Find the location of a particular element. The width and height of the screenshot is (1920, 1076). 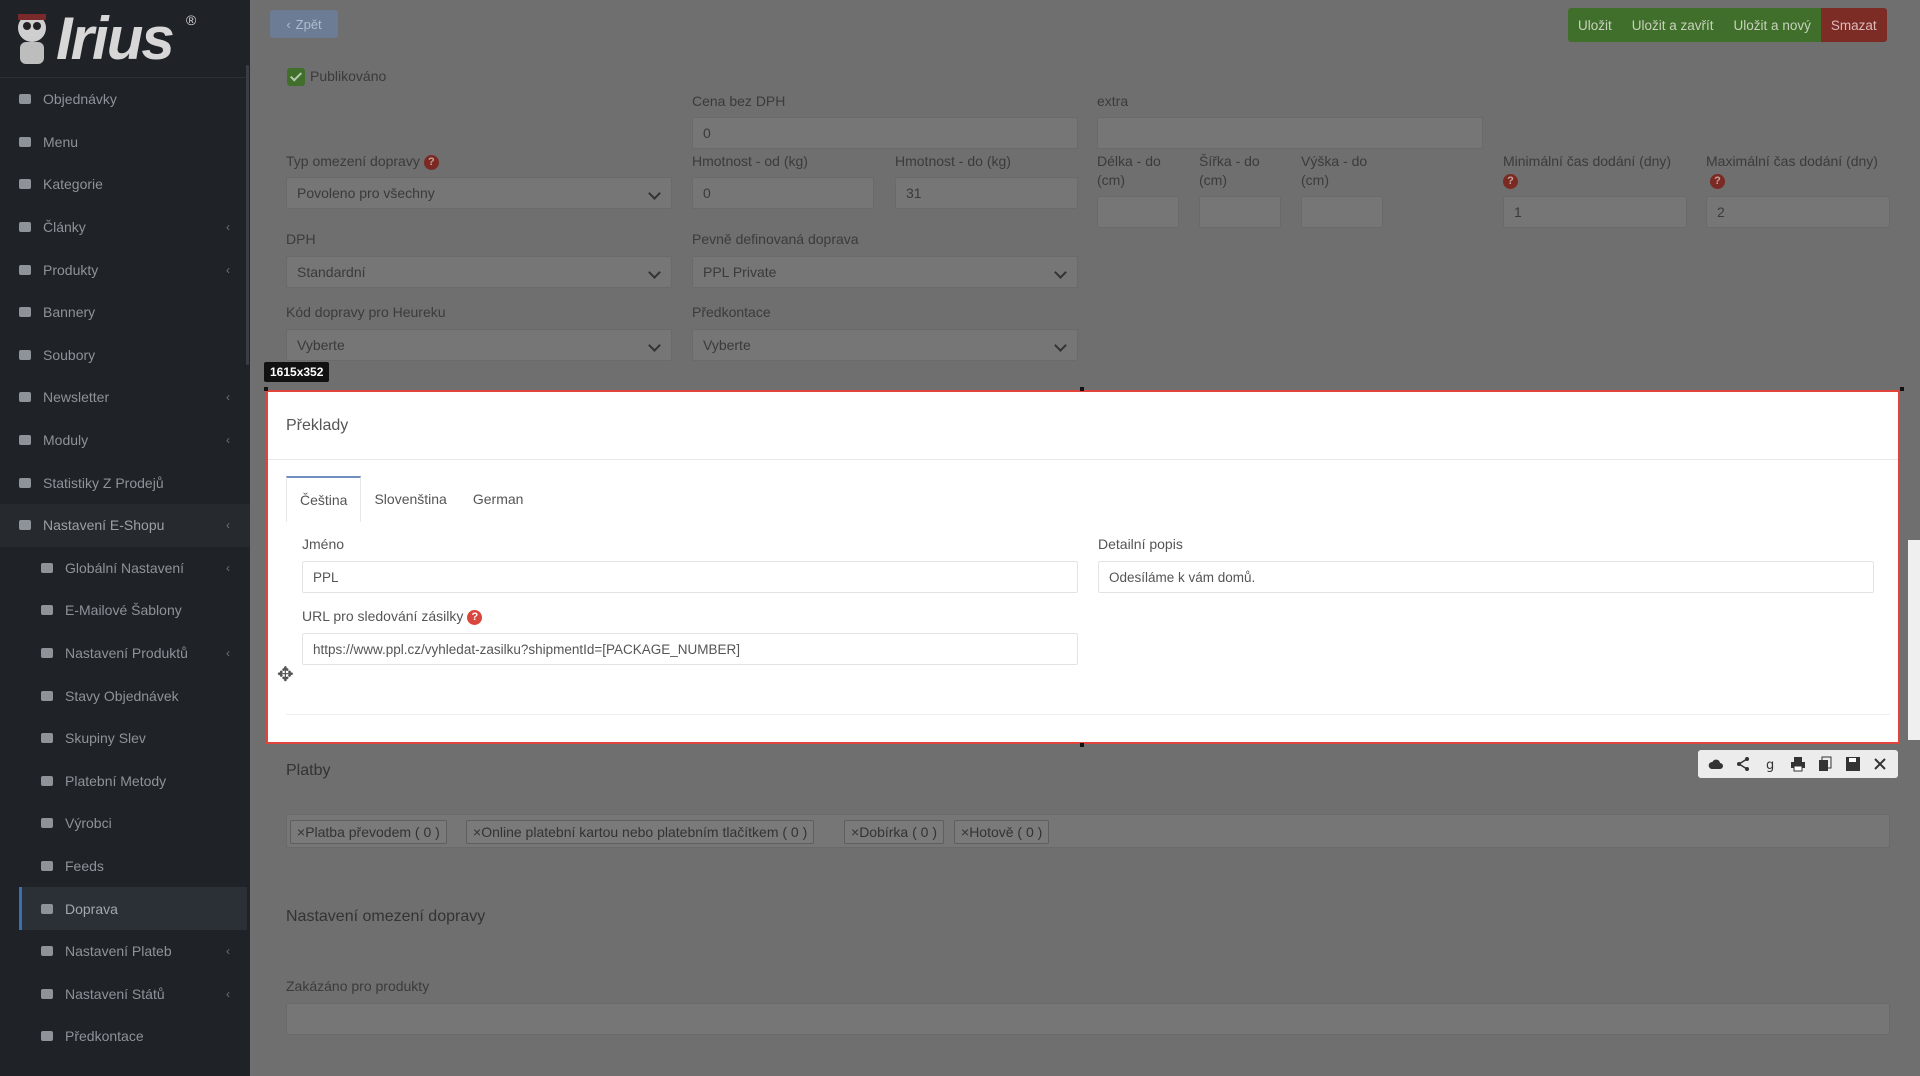

sidebar-item-e-mailov-ablony: E-Mailové Šablony is located at coordinates (125, 610).